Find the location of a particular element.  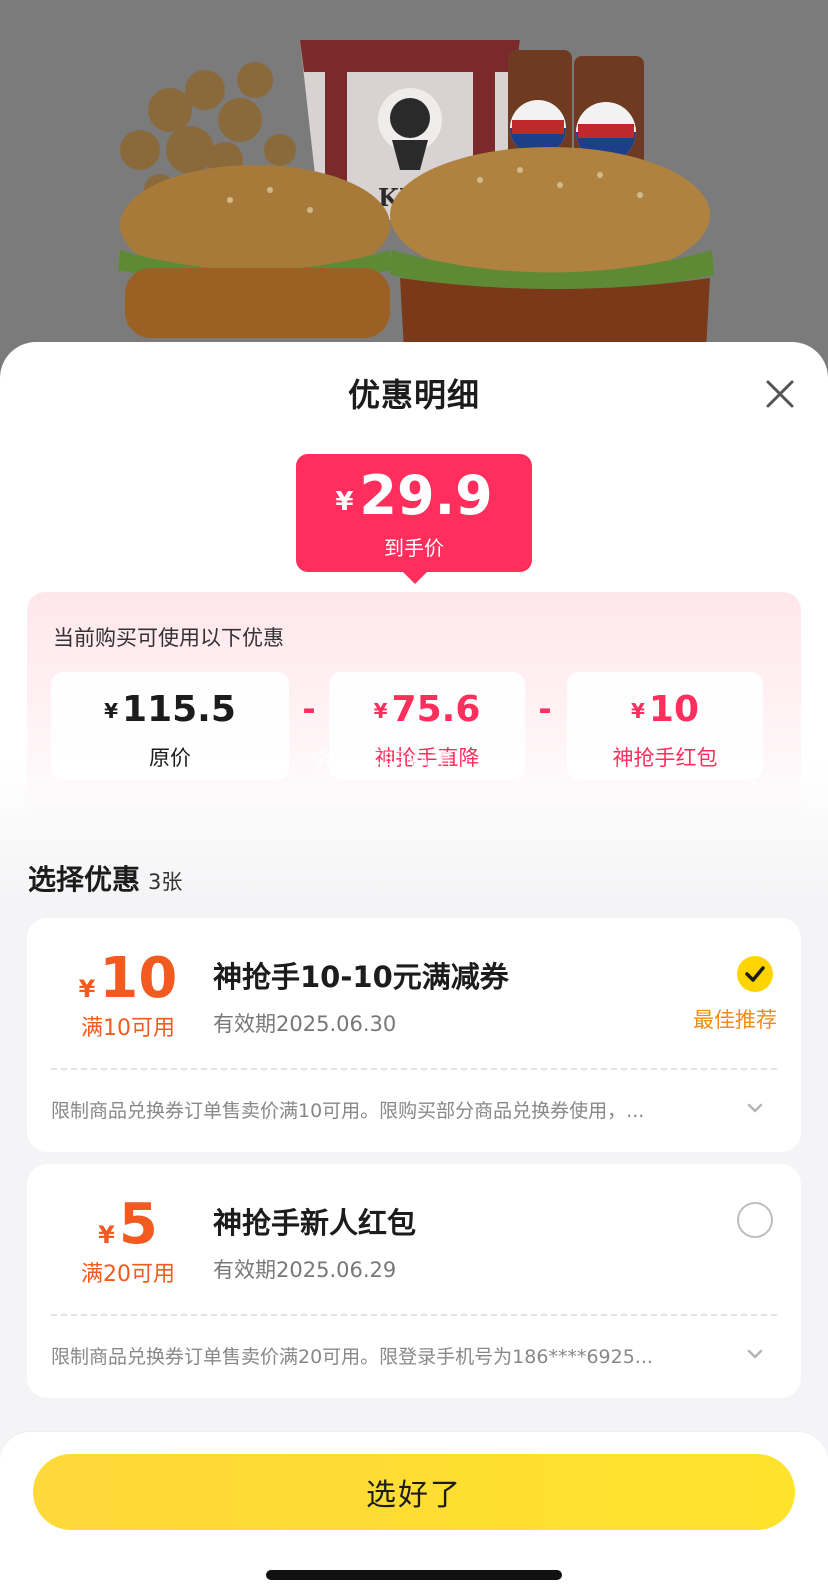

coupon-count: 3张 is located at coordinates (165, 882).